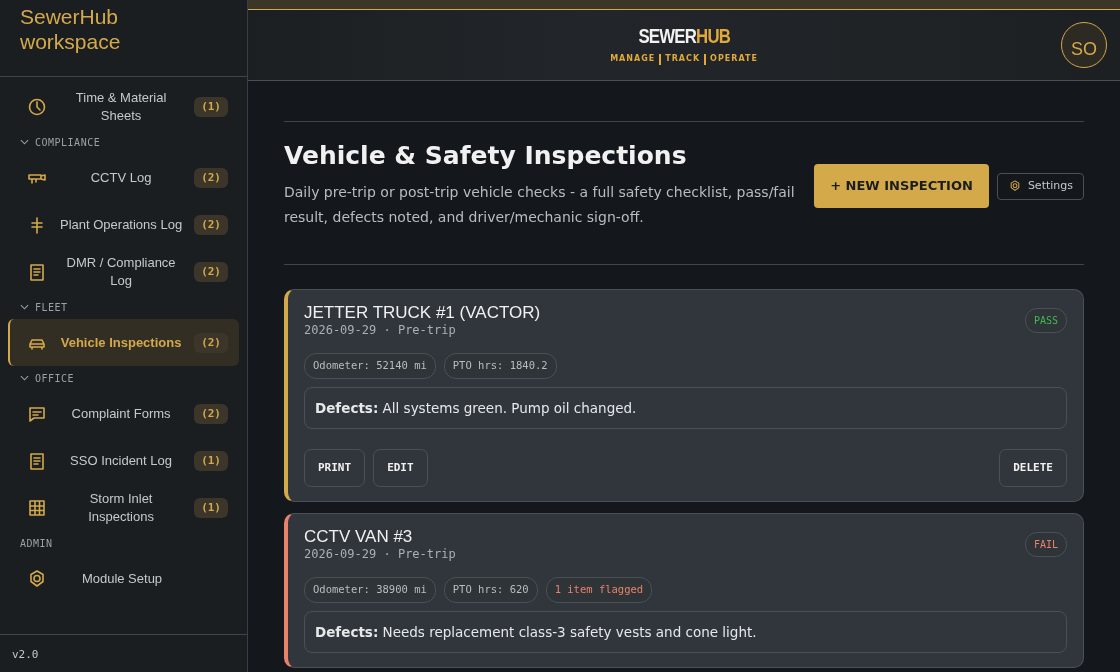  I want to click on page-description: Daily pre-trip or post-trip vehicle checks - a full safety checklist, pass/fail result, defects noted, and driver/mechanic sign-off., so click(540, 205).